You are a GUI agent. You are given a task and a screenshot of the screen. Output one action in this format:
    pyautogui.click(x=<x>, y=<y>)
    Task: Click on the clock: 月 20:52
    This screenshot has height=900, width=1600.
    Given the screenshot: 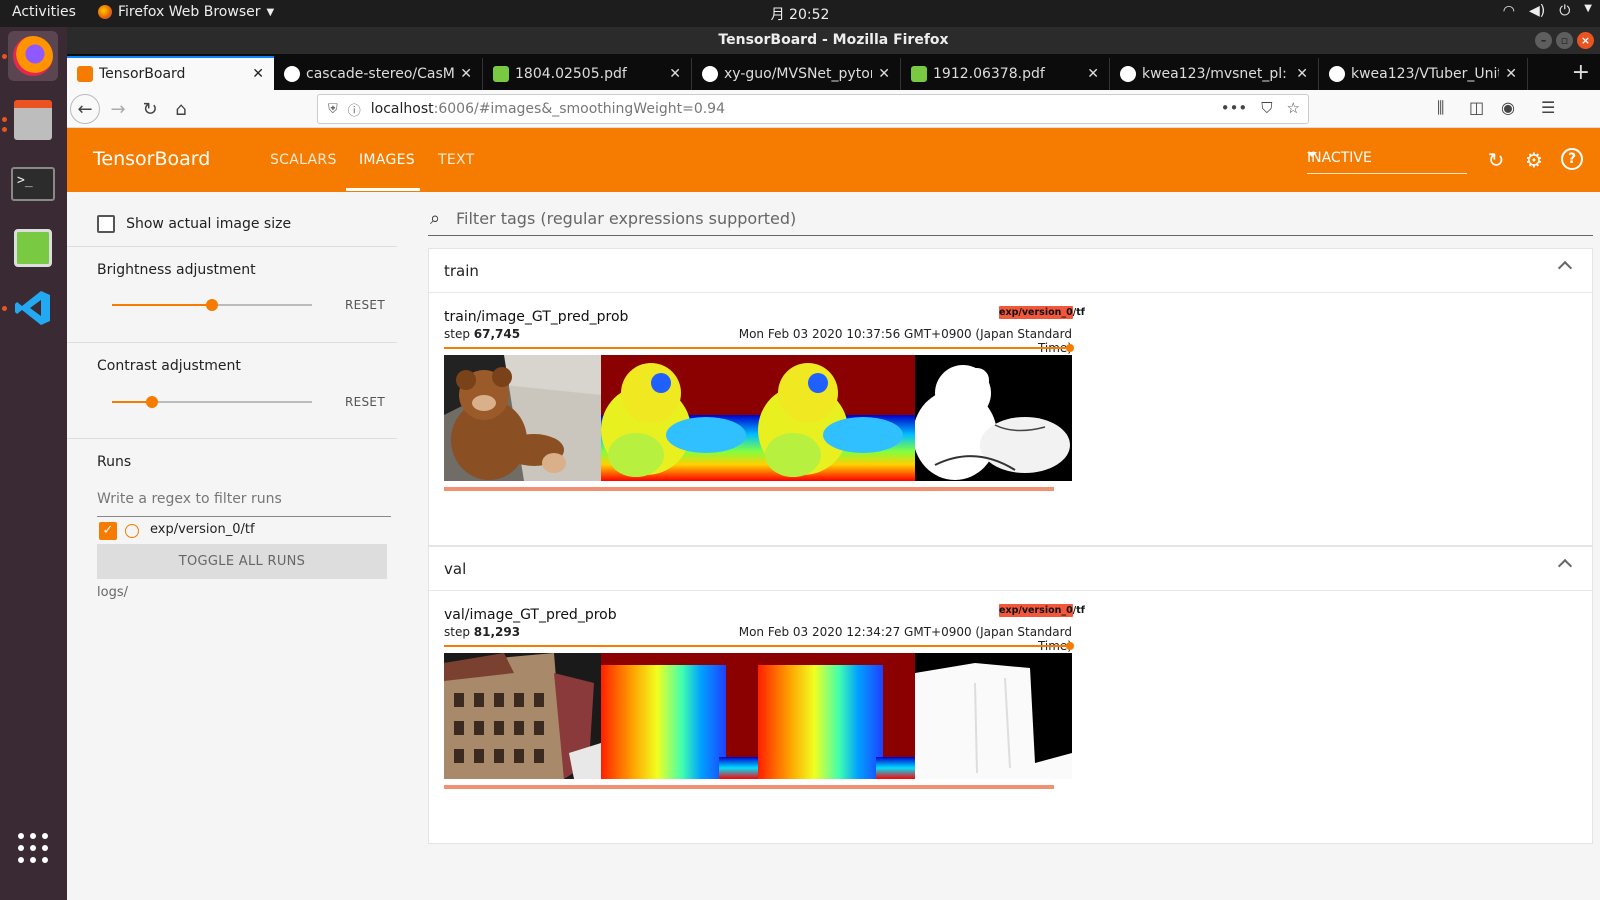 What is the action you would take?
    pyautogui.click(x=800, y=14)
    